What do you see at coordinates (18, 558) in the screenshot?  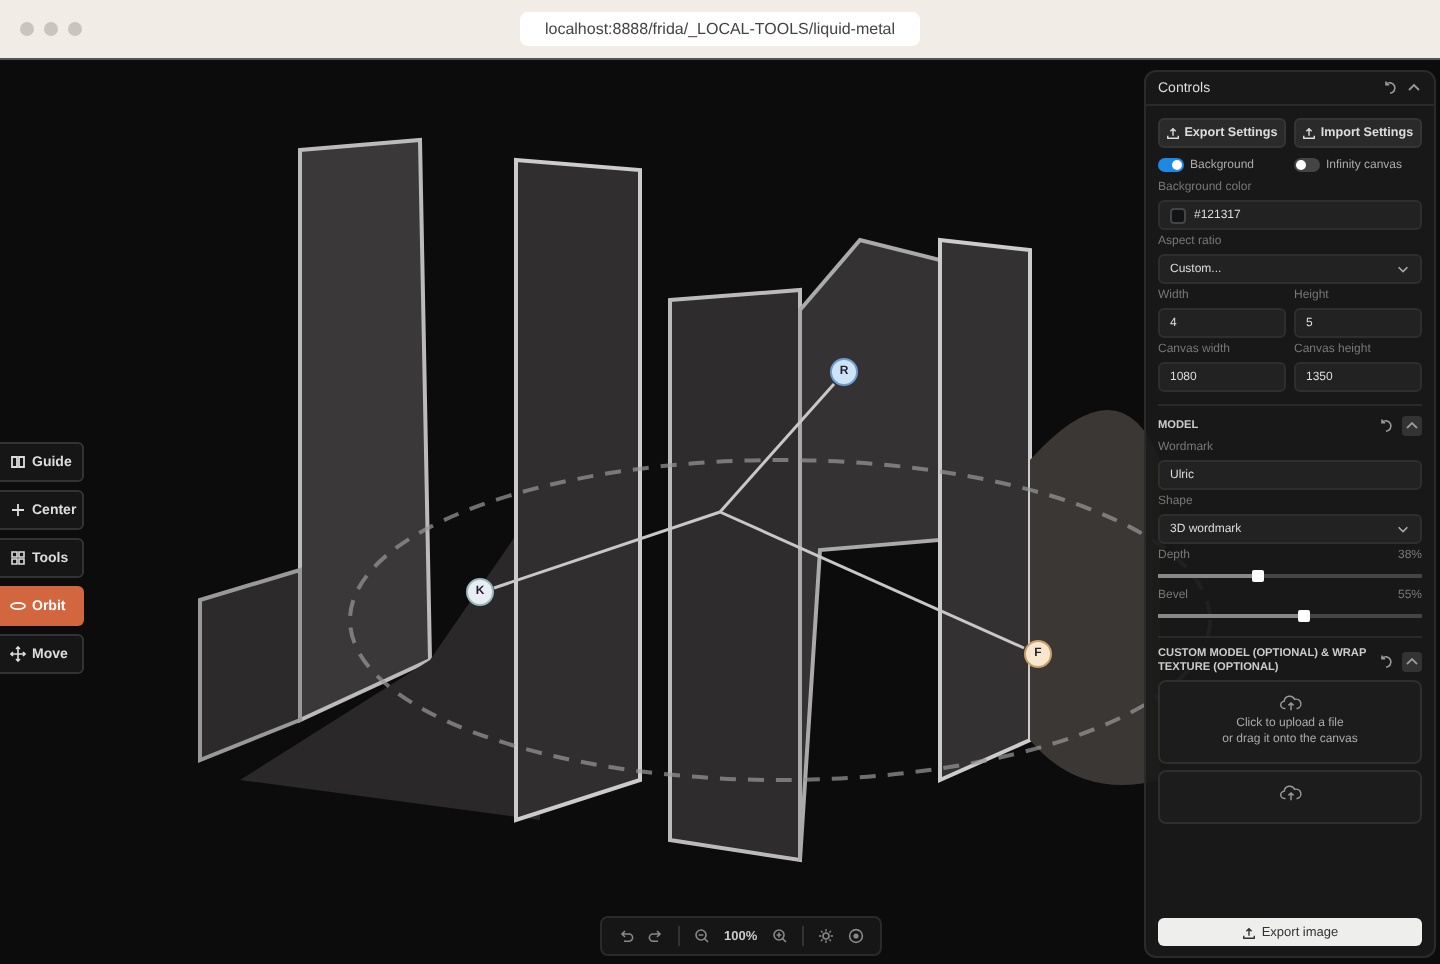 I see `grid-icon` at bounding box center [18, 558].